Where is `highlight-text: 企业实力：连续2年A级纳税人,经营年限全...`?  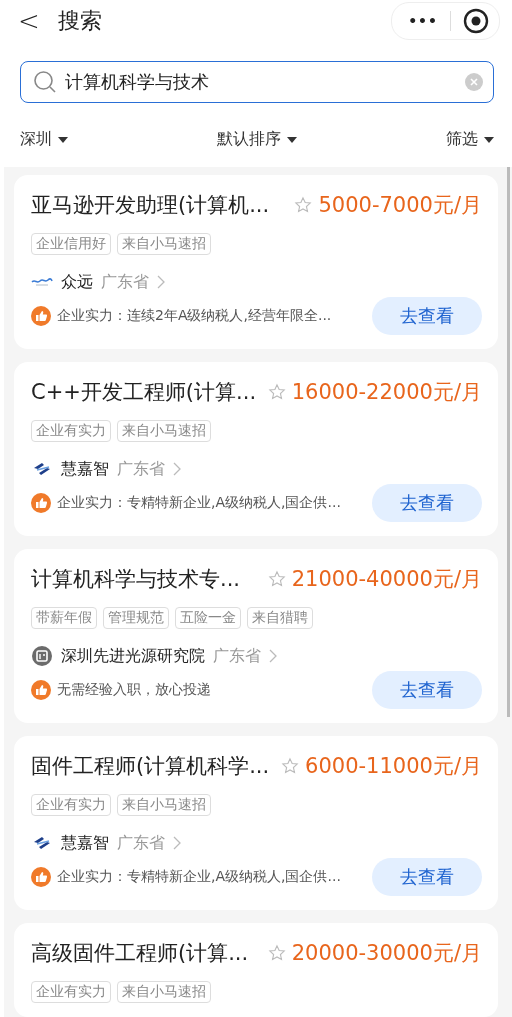 highlight-text: 企业实力：连续2年A级纳税人,经营年限全... is located at coordinates (195, 316).